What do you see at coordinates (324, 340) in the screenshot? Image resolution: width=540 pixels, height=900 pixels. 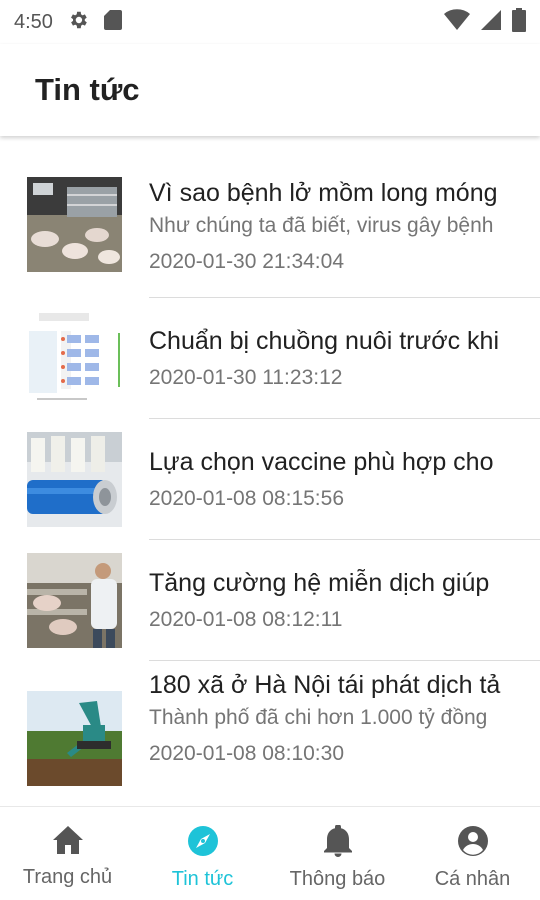 I see `news-title: Chuẩn bị chuồng nuôi trước khi` at bounding box center [324, 340].